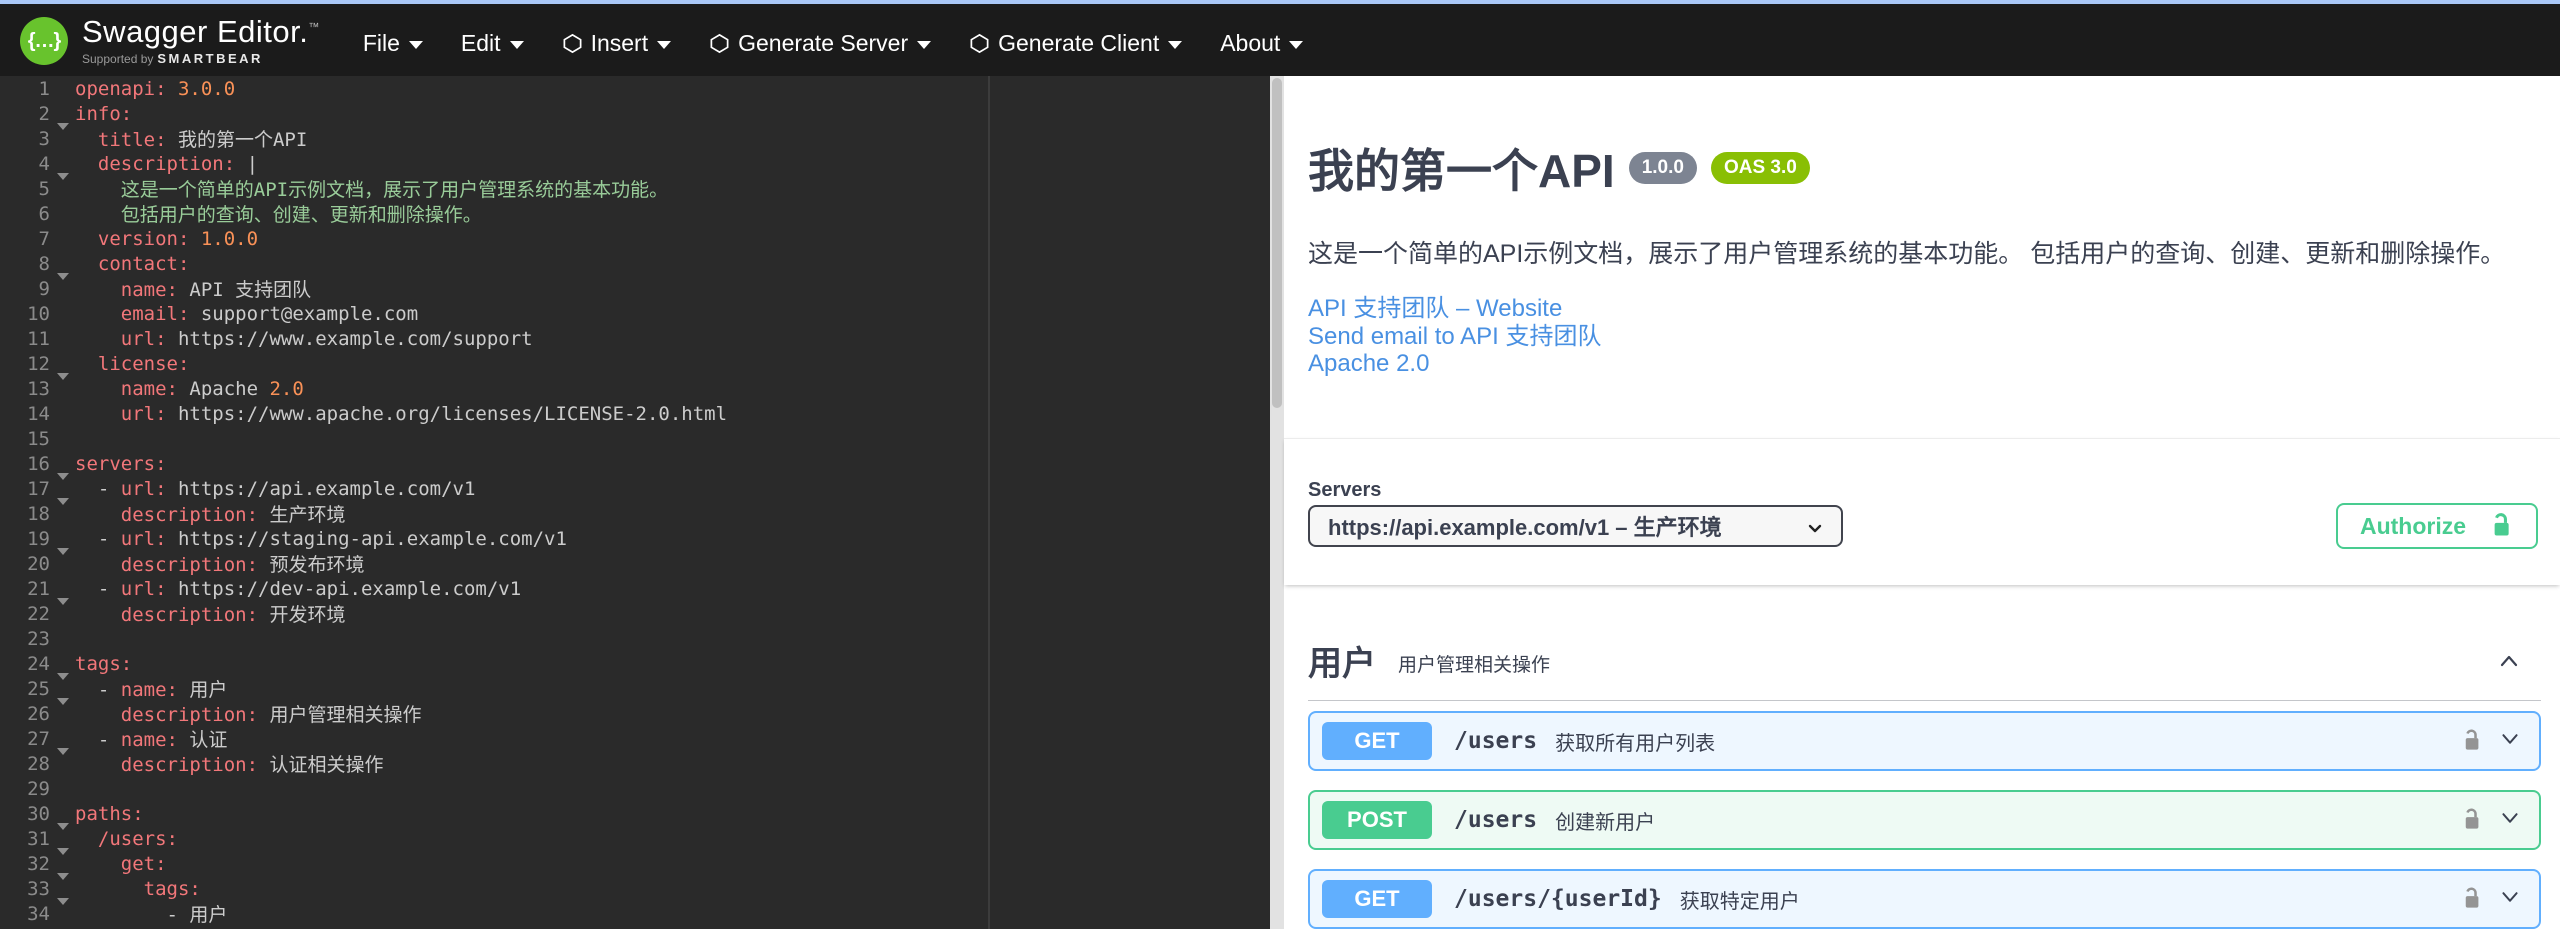 Image resolution: width=2560 pixels, height=929 pixels. I want to click on code-line: 2 info:, so click(635, 115).